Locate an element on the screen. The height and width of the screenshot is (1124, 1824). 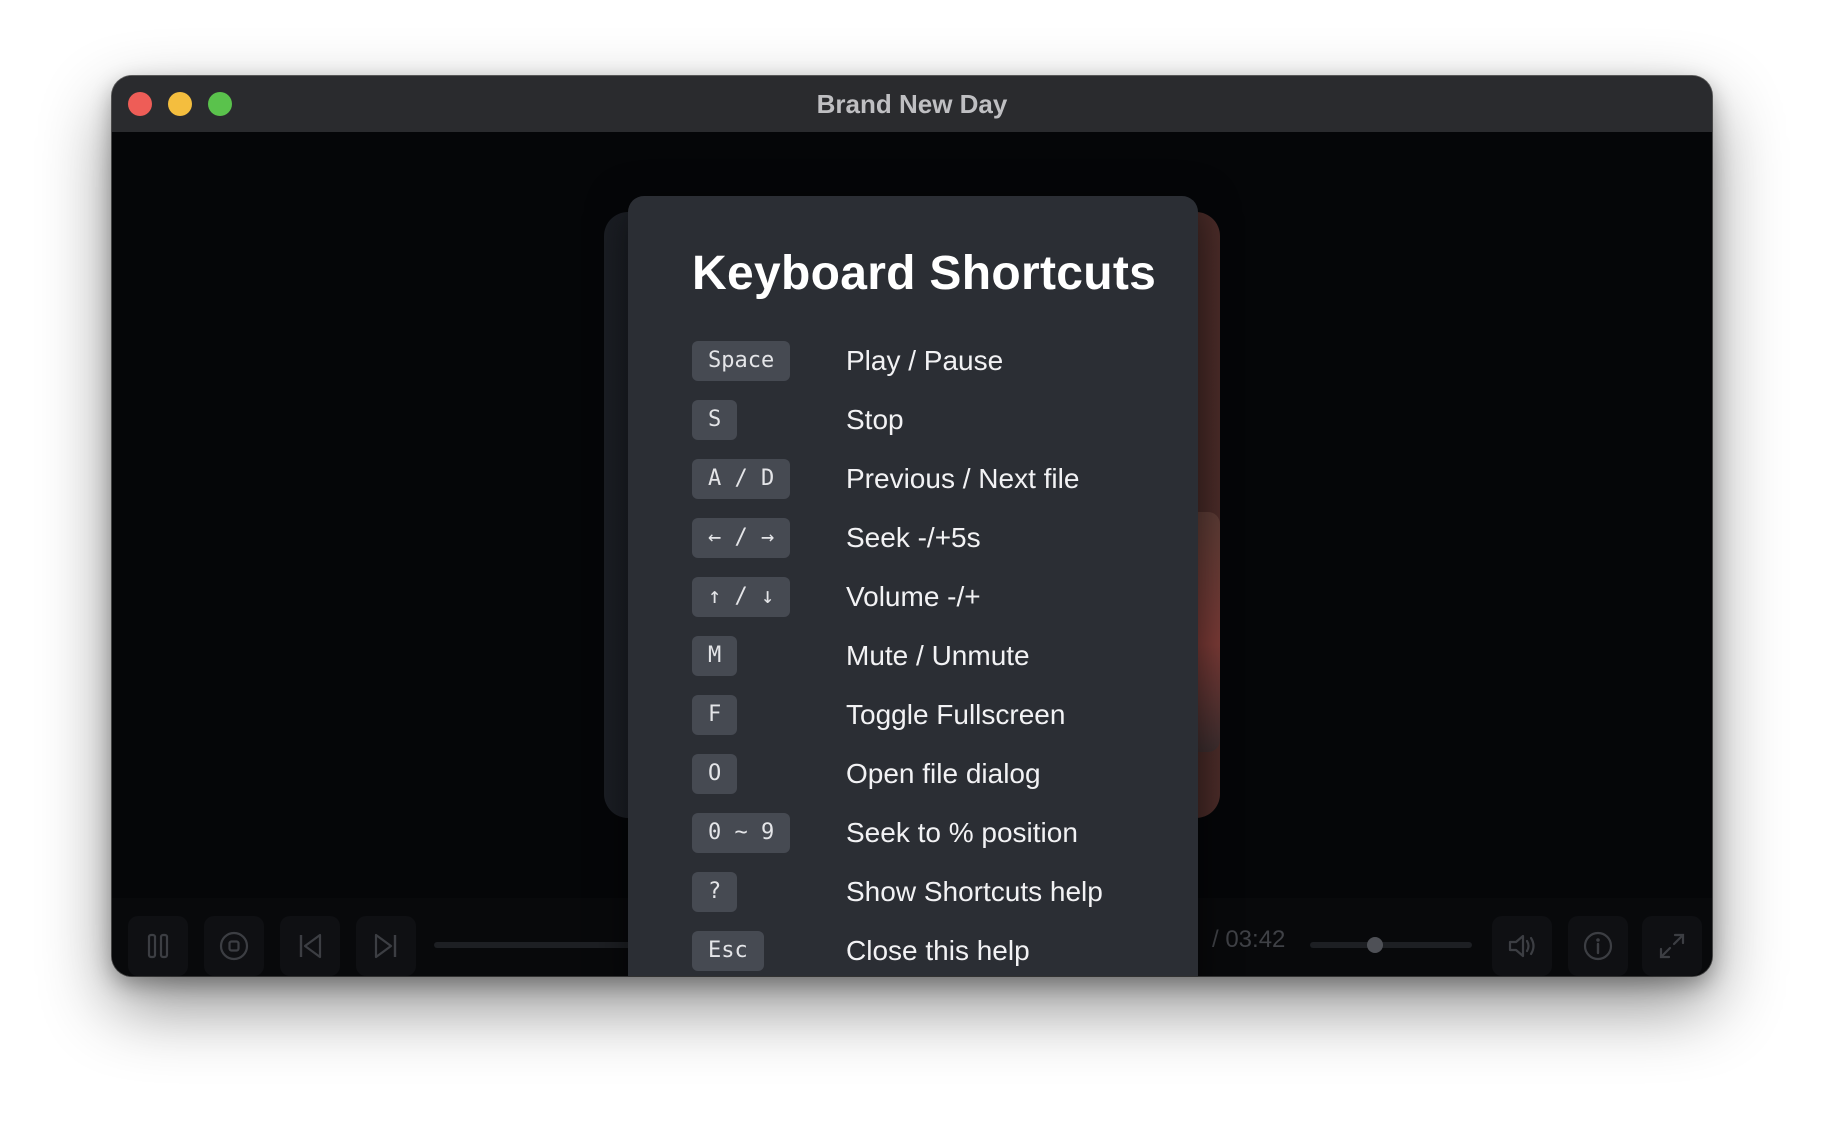
fullscreen-icon is located at coordinates (1672, 946).